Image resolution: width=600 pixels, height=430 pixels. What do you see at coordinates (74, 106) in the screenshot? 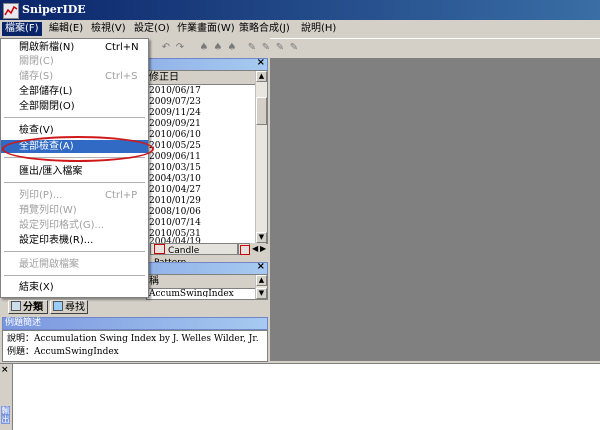
I see `menu-item-close-all: 全部關閉(O)` at bounding box center [74, 106].